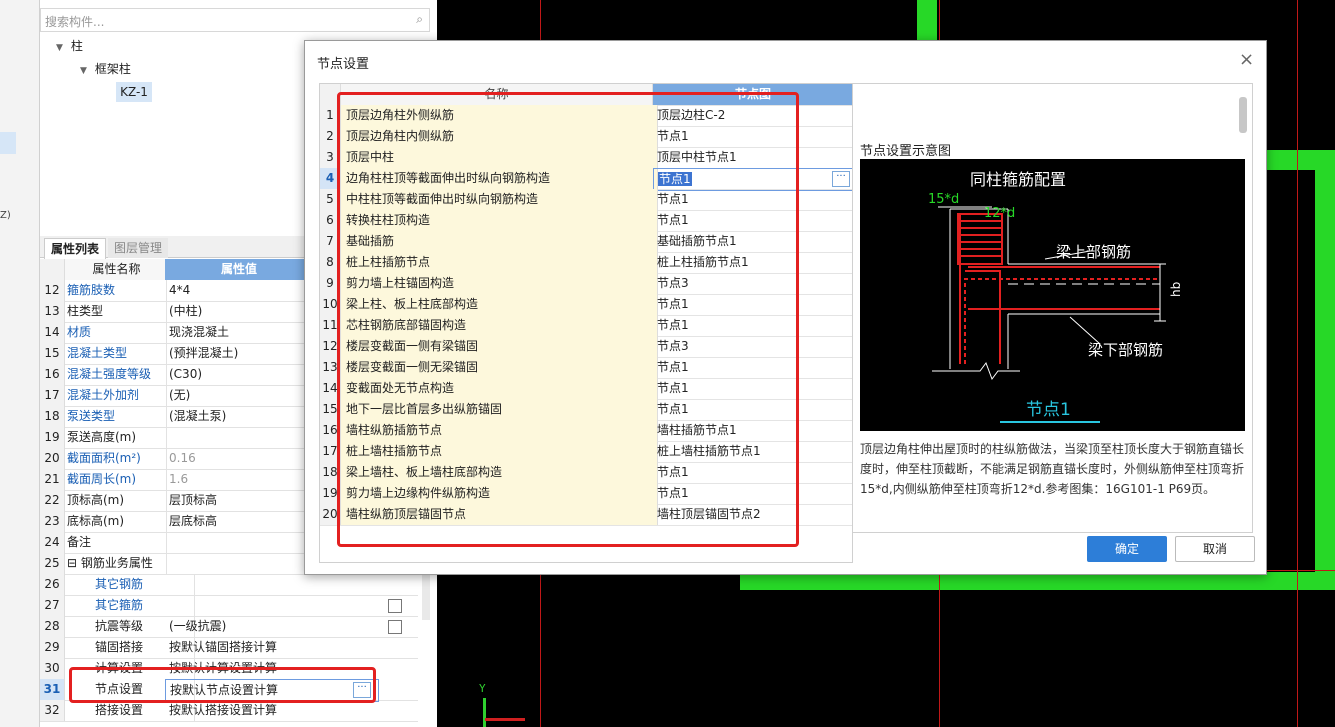 This screenshot has width=1335, height=727. I want to click on strip-selected-item, so click(8, 143).